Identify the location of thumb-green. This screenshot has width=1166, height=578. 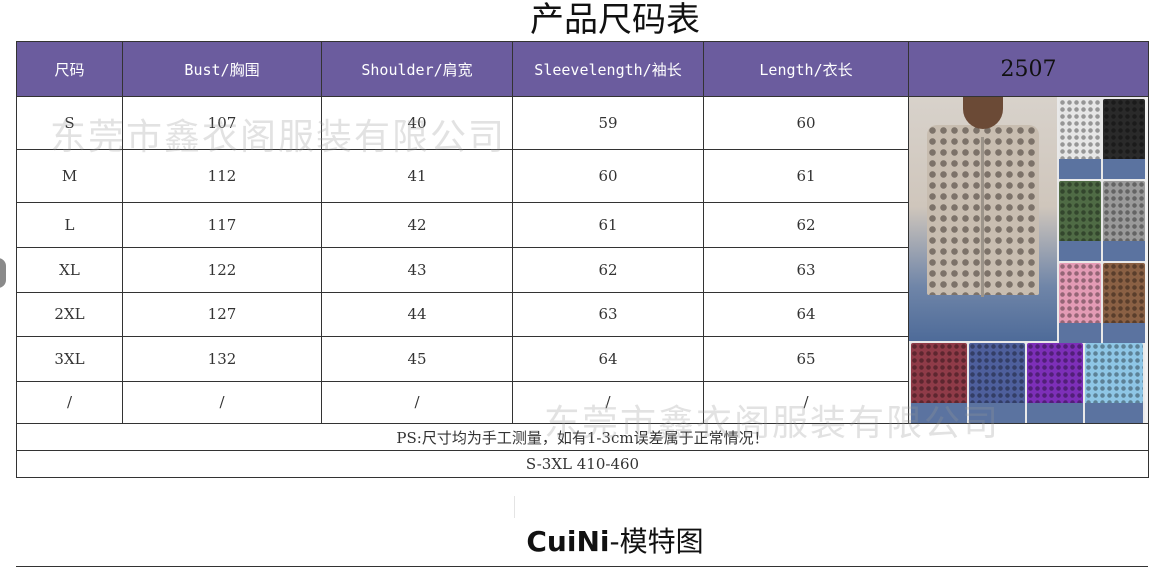
(1080, 221).